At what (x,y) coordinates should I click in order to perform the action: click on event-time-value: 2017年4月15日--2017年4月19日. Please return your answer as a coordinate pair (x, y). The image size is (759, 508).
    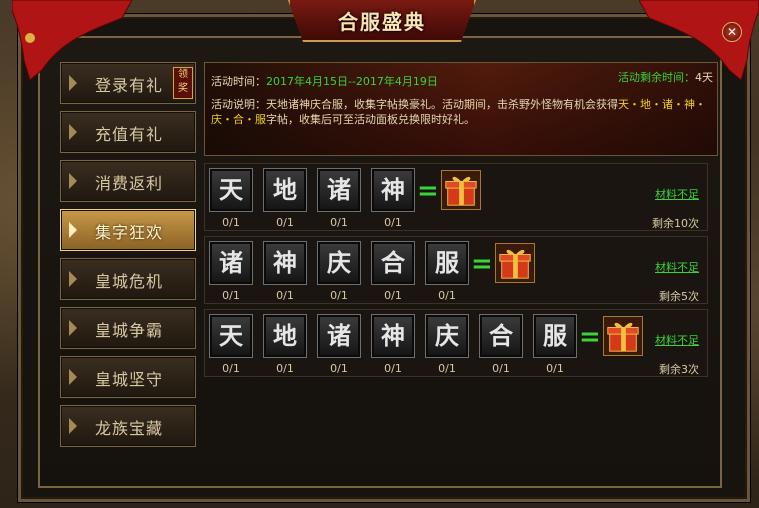
    Looking at the image, I should click on (352, 81).